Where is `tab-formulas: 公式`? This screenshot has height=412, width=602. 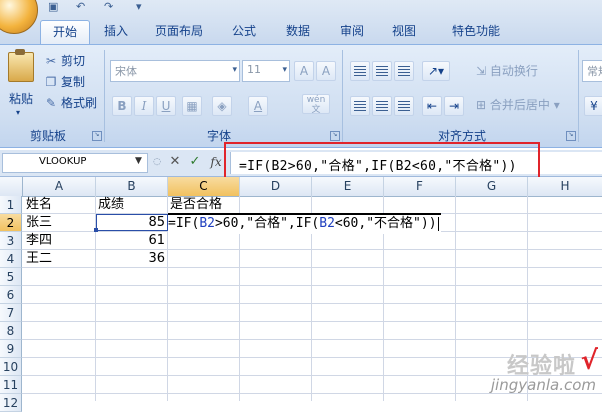 tab-formulas: 公式 is located at coordinates (244, 32).